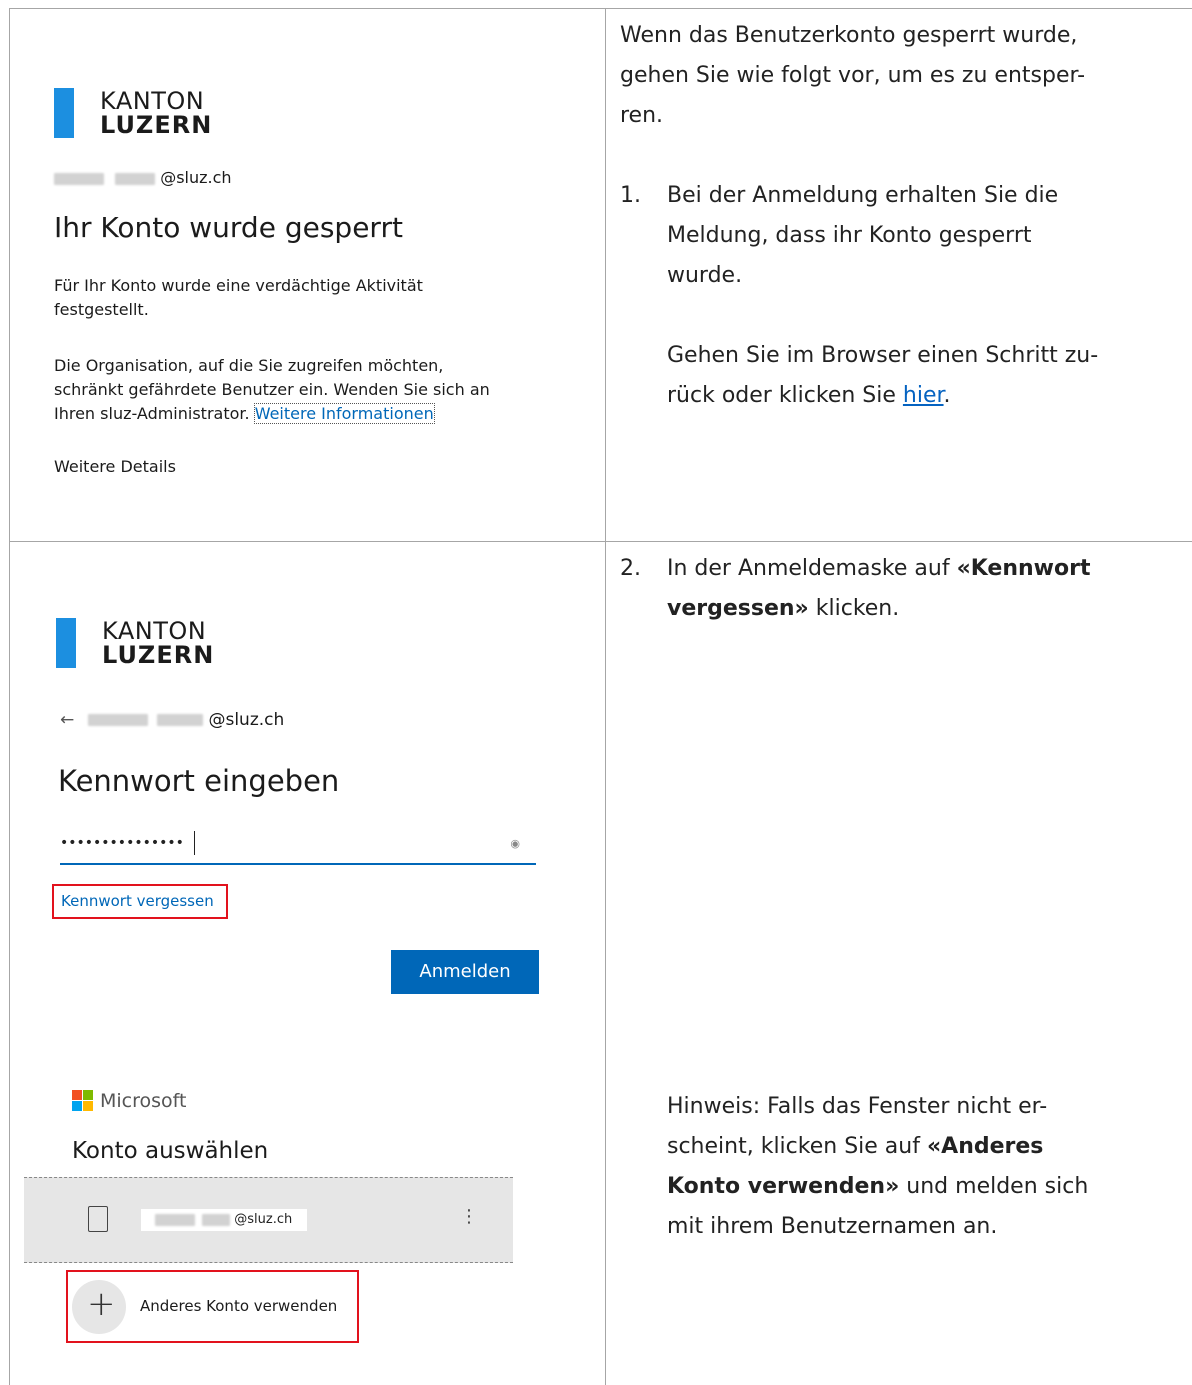 The width and height of the screenshot is (1192, 1385). I want to click on more-info-link: Weitere Informationen, so click(344, 413).